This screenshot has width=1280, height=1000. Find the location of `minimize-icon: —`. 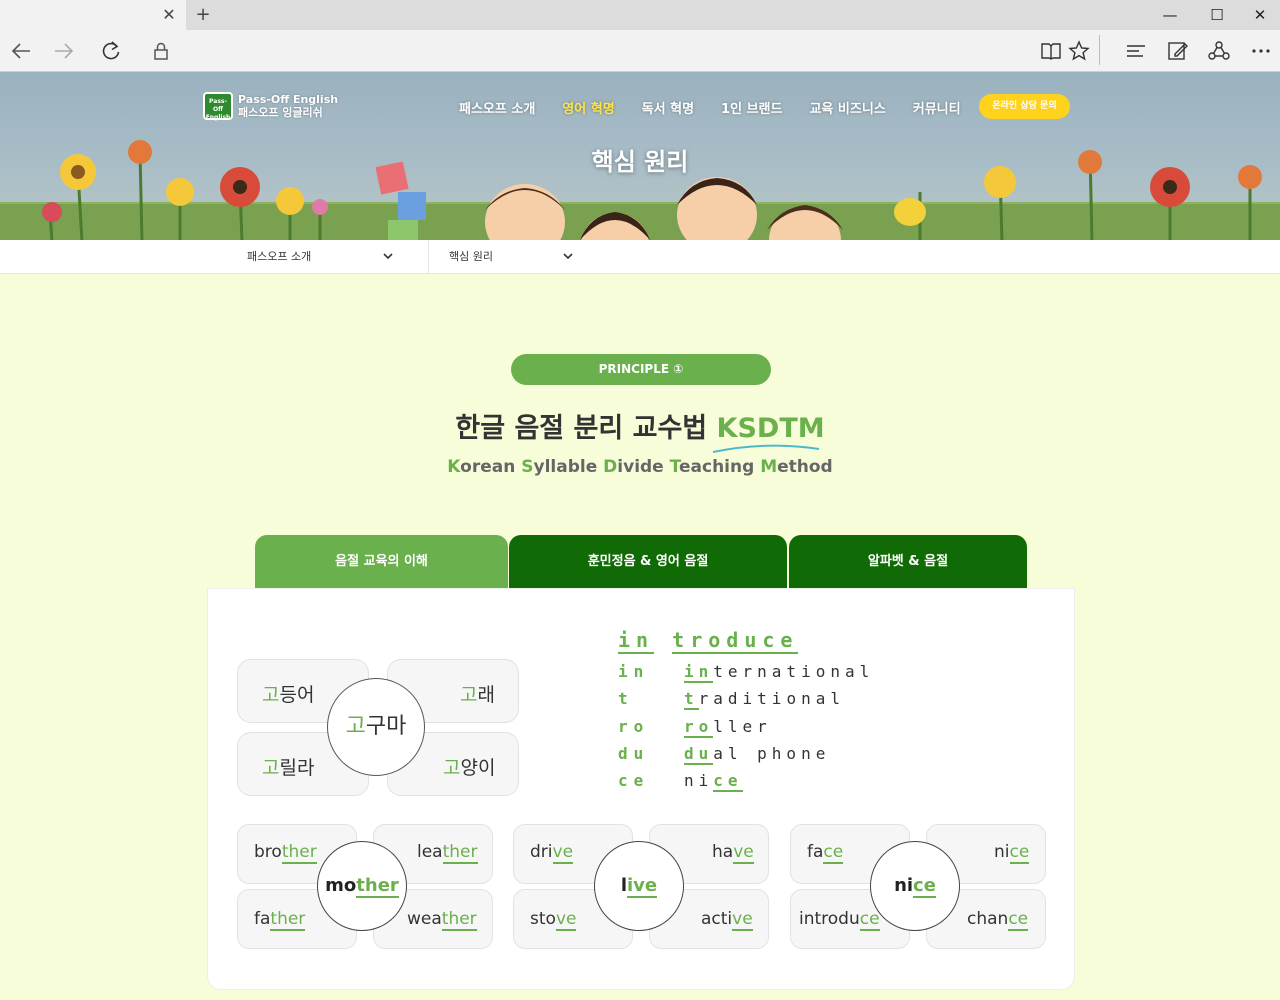

minimize-icon: — is located at coordinates (1170, 15).